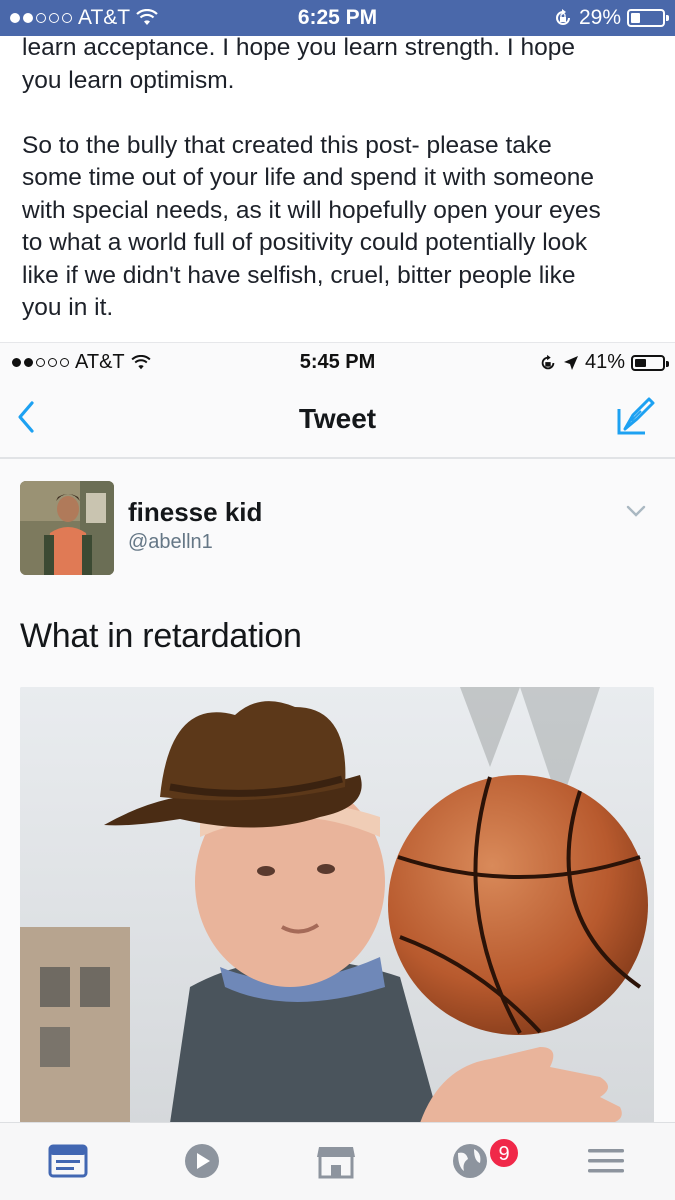 Image resolution: width=675 pixels, height=1200 pixels. What do you see at coordinates (636, 417) in the screenshot?
I see `compose-tweet-icon` at bounding box center [636, 417].